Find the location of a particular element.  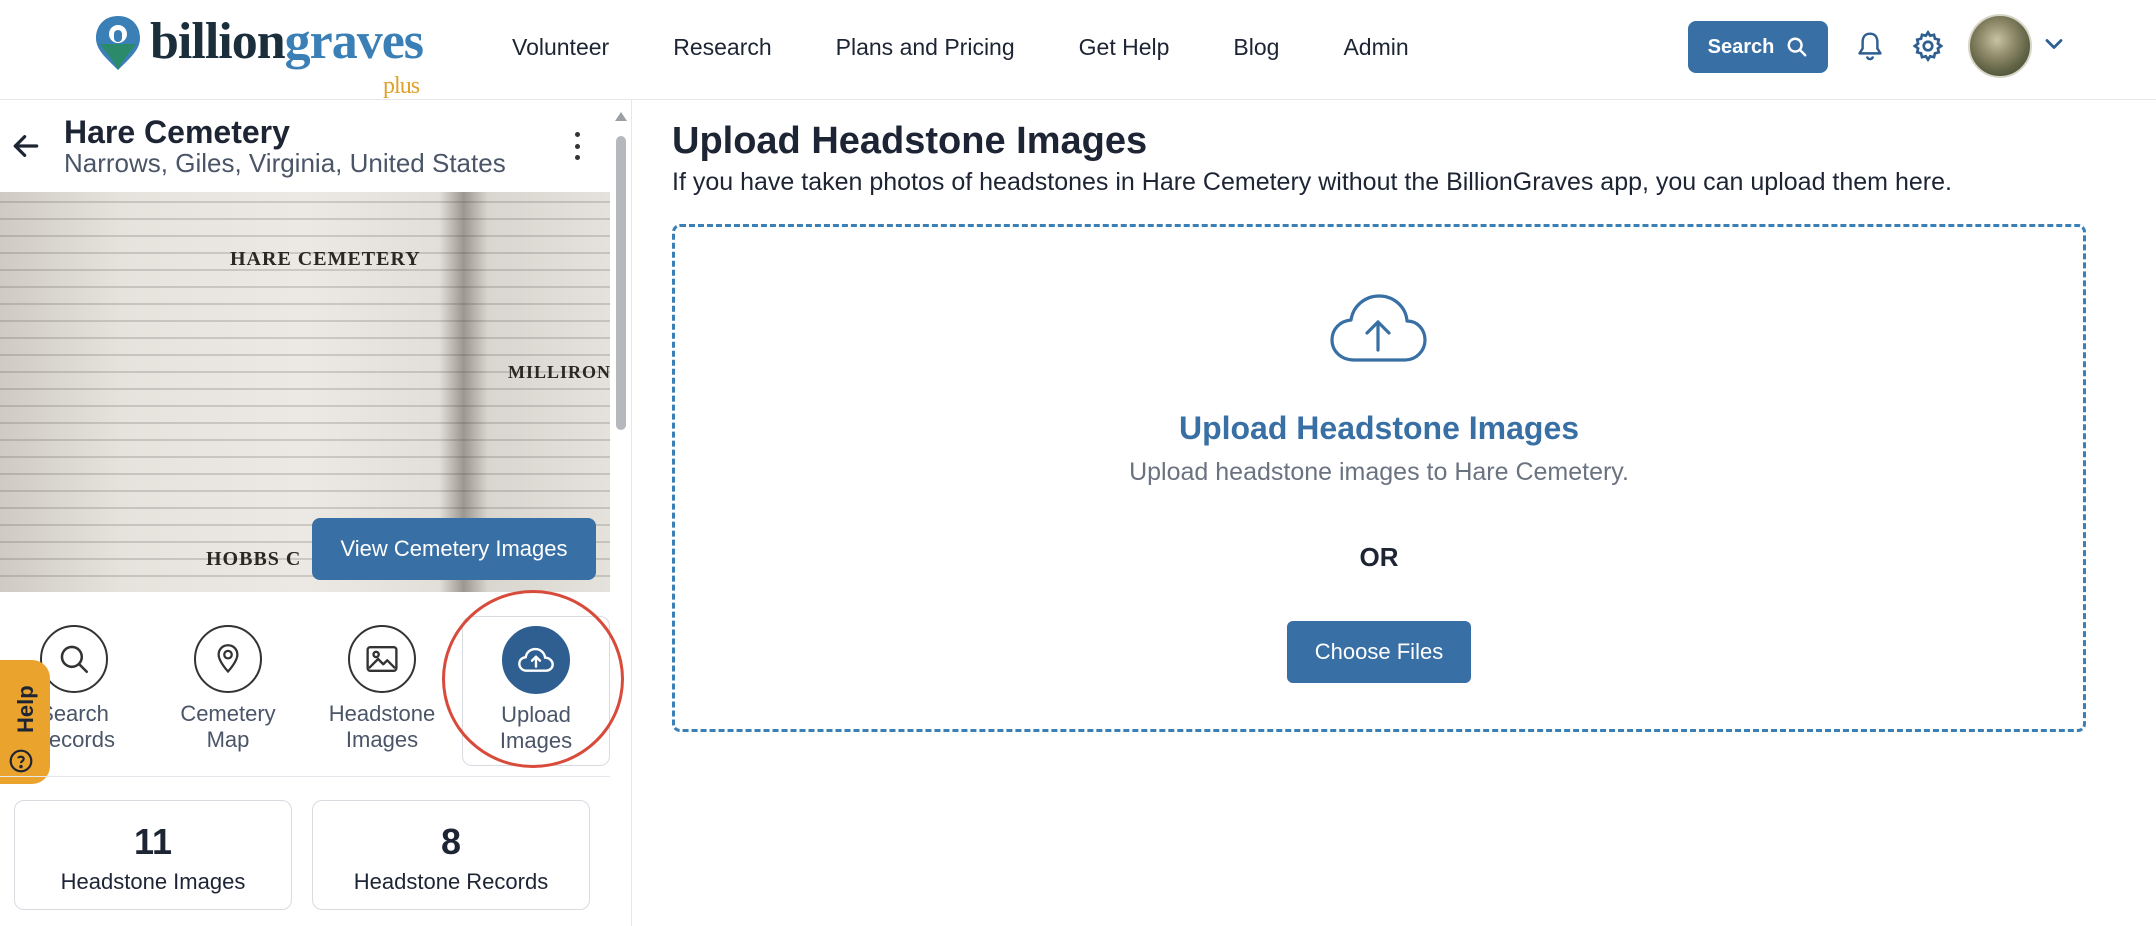

stat-value: 8 is located at coordinates (451, 841).